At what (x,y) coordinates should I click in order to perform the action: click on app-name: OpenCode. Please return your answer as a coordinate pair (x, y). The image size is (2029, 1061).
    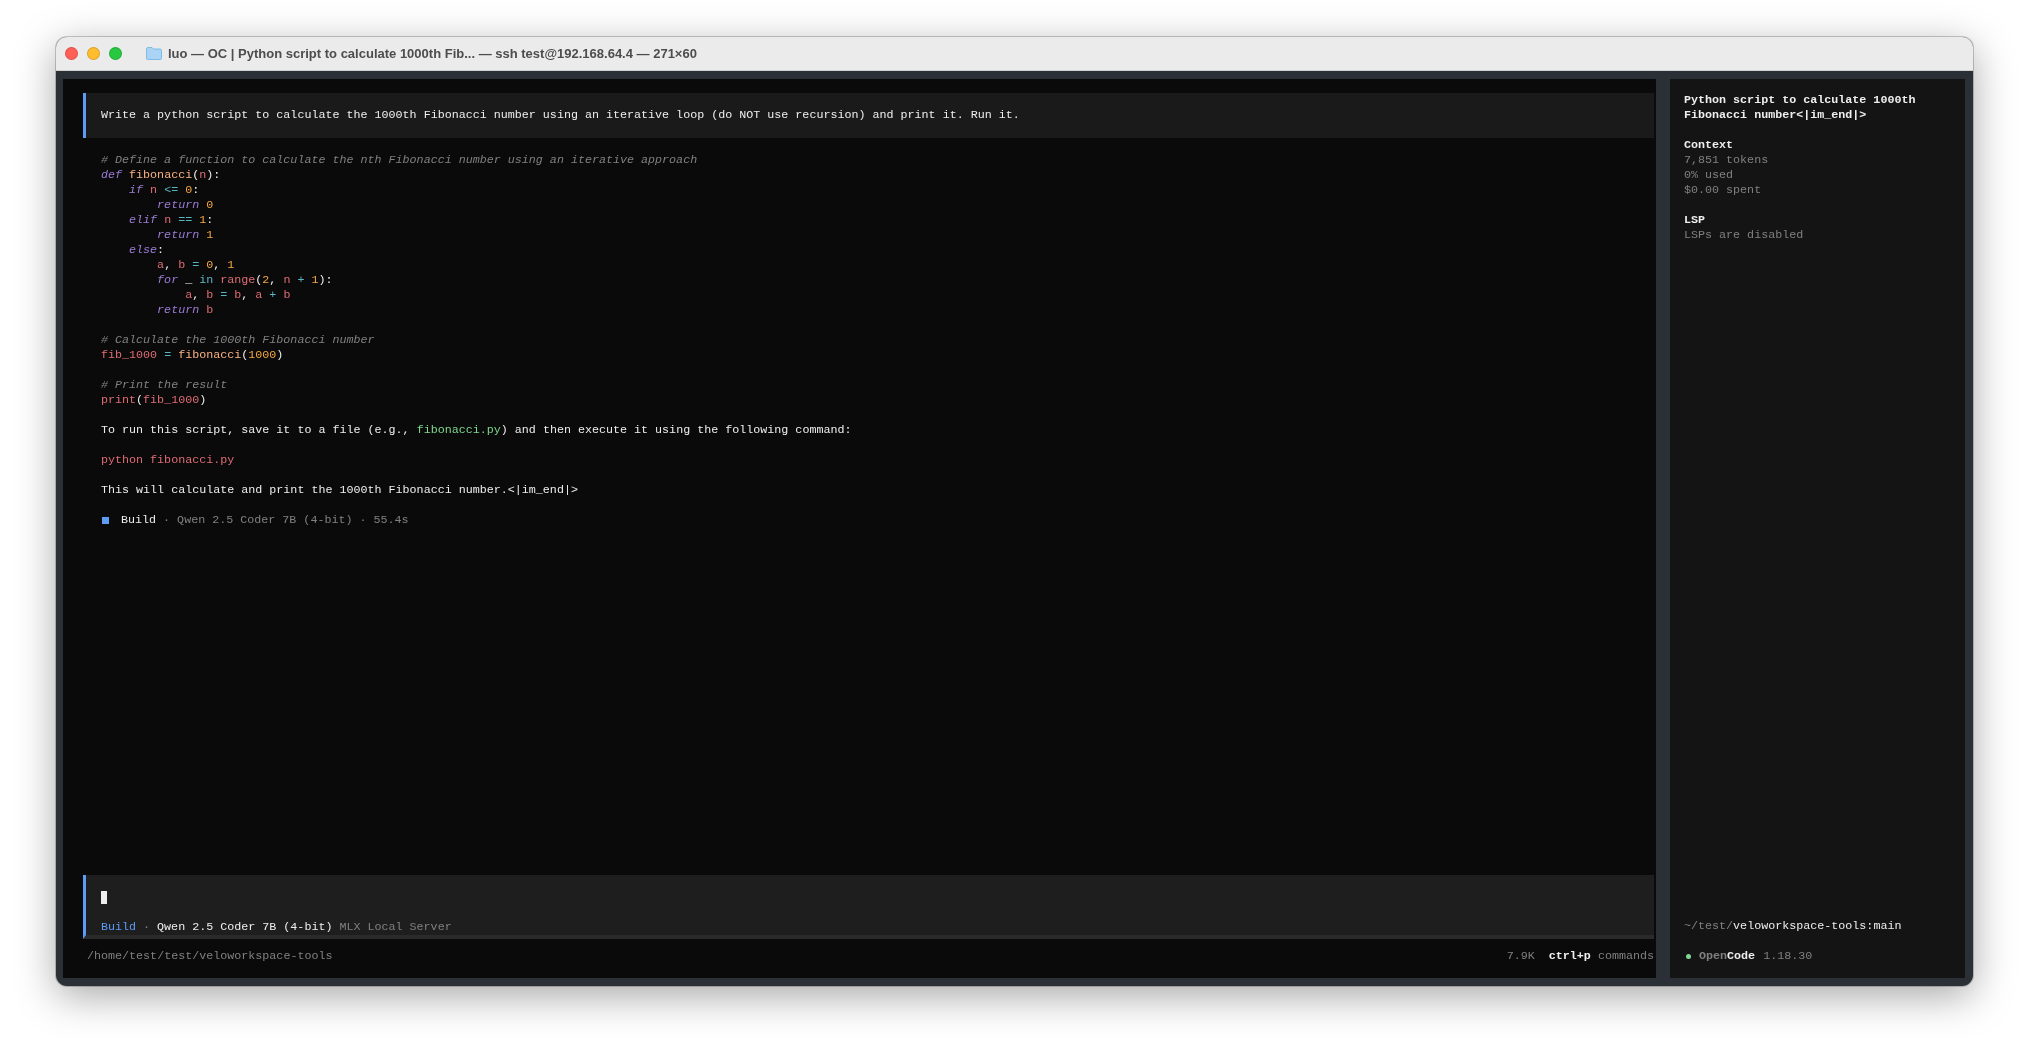
    Looking at the image, I should click on (1727, 956).